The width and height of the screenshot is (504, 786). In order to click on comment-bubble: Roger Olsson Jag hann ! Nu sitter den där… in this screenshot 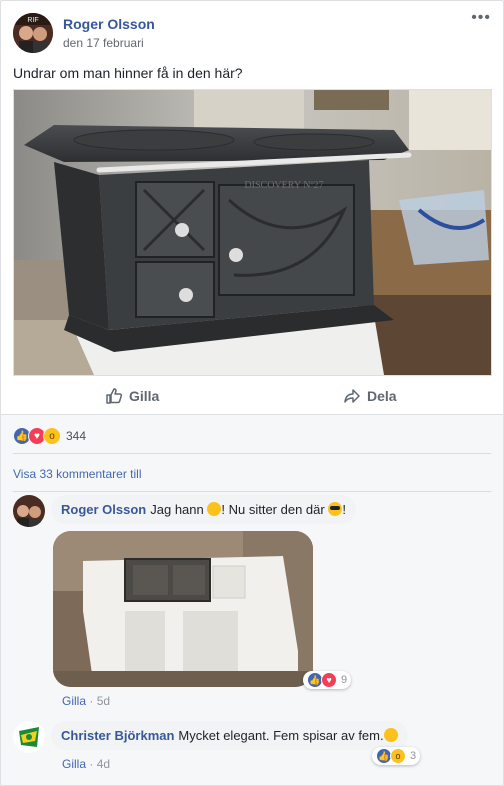, I will do `click(203, 509)`.